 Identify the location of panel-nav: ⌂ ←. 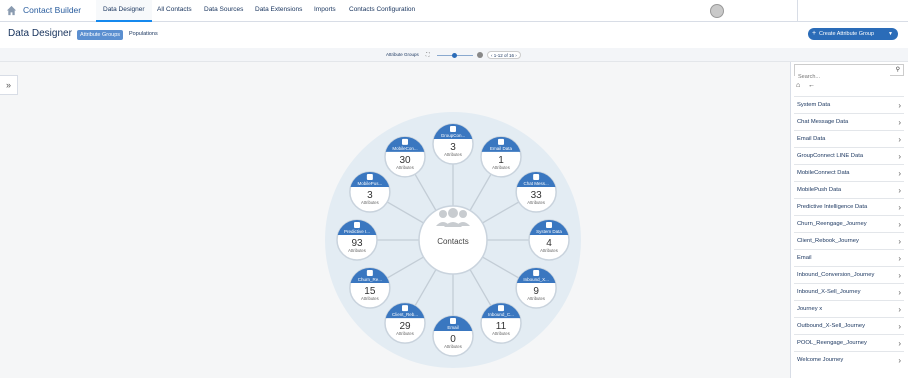
(849, 87).